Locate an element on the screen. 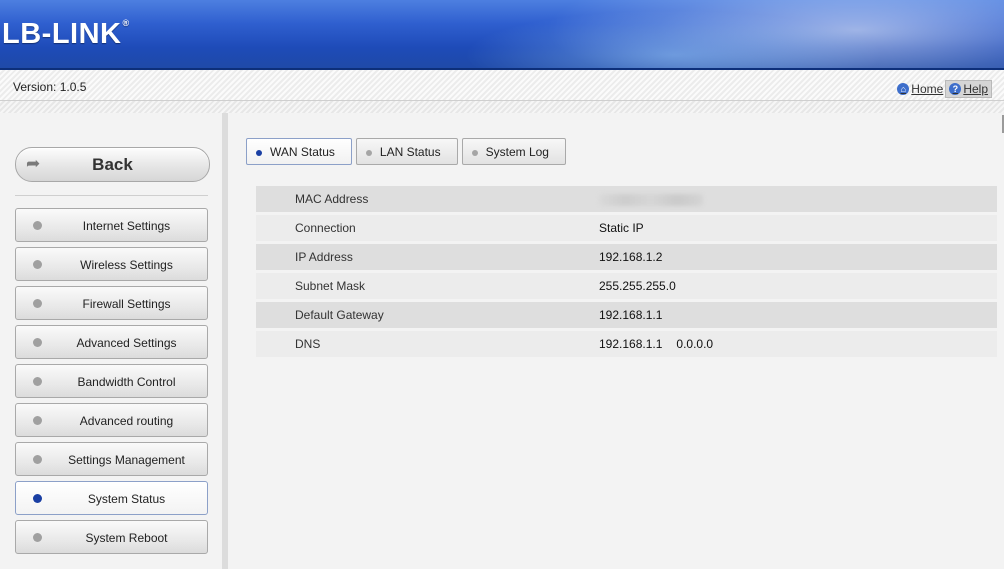 This screenshot has width=1004, height=569. home-link: ⌂ Home is located at coordinates (920, 89).